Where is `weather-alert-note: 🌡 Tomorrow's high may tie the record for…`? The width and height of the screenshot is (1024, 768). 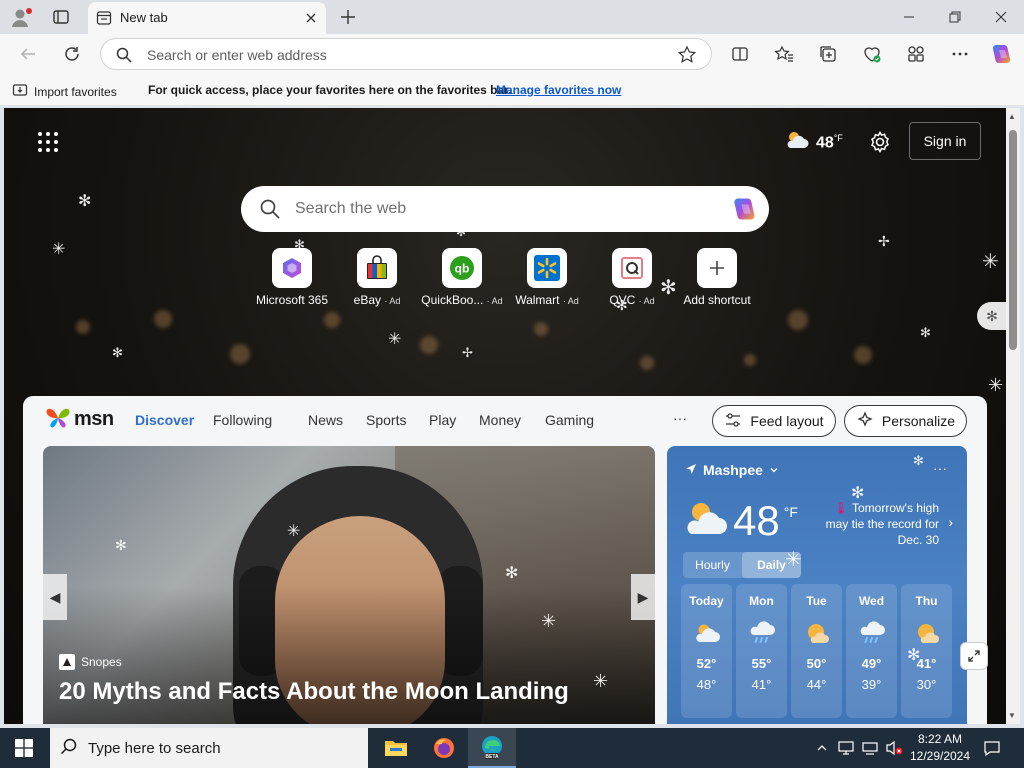
weather-alert-note: 🌡 Tomorrow's high may tie the record for… is located at coordinates (877, 524).